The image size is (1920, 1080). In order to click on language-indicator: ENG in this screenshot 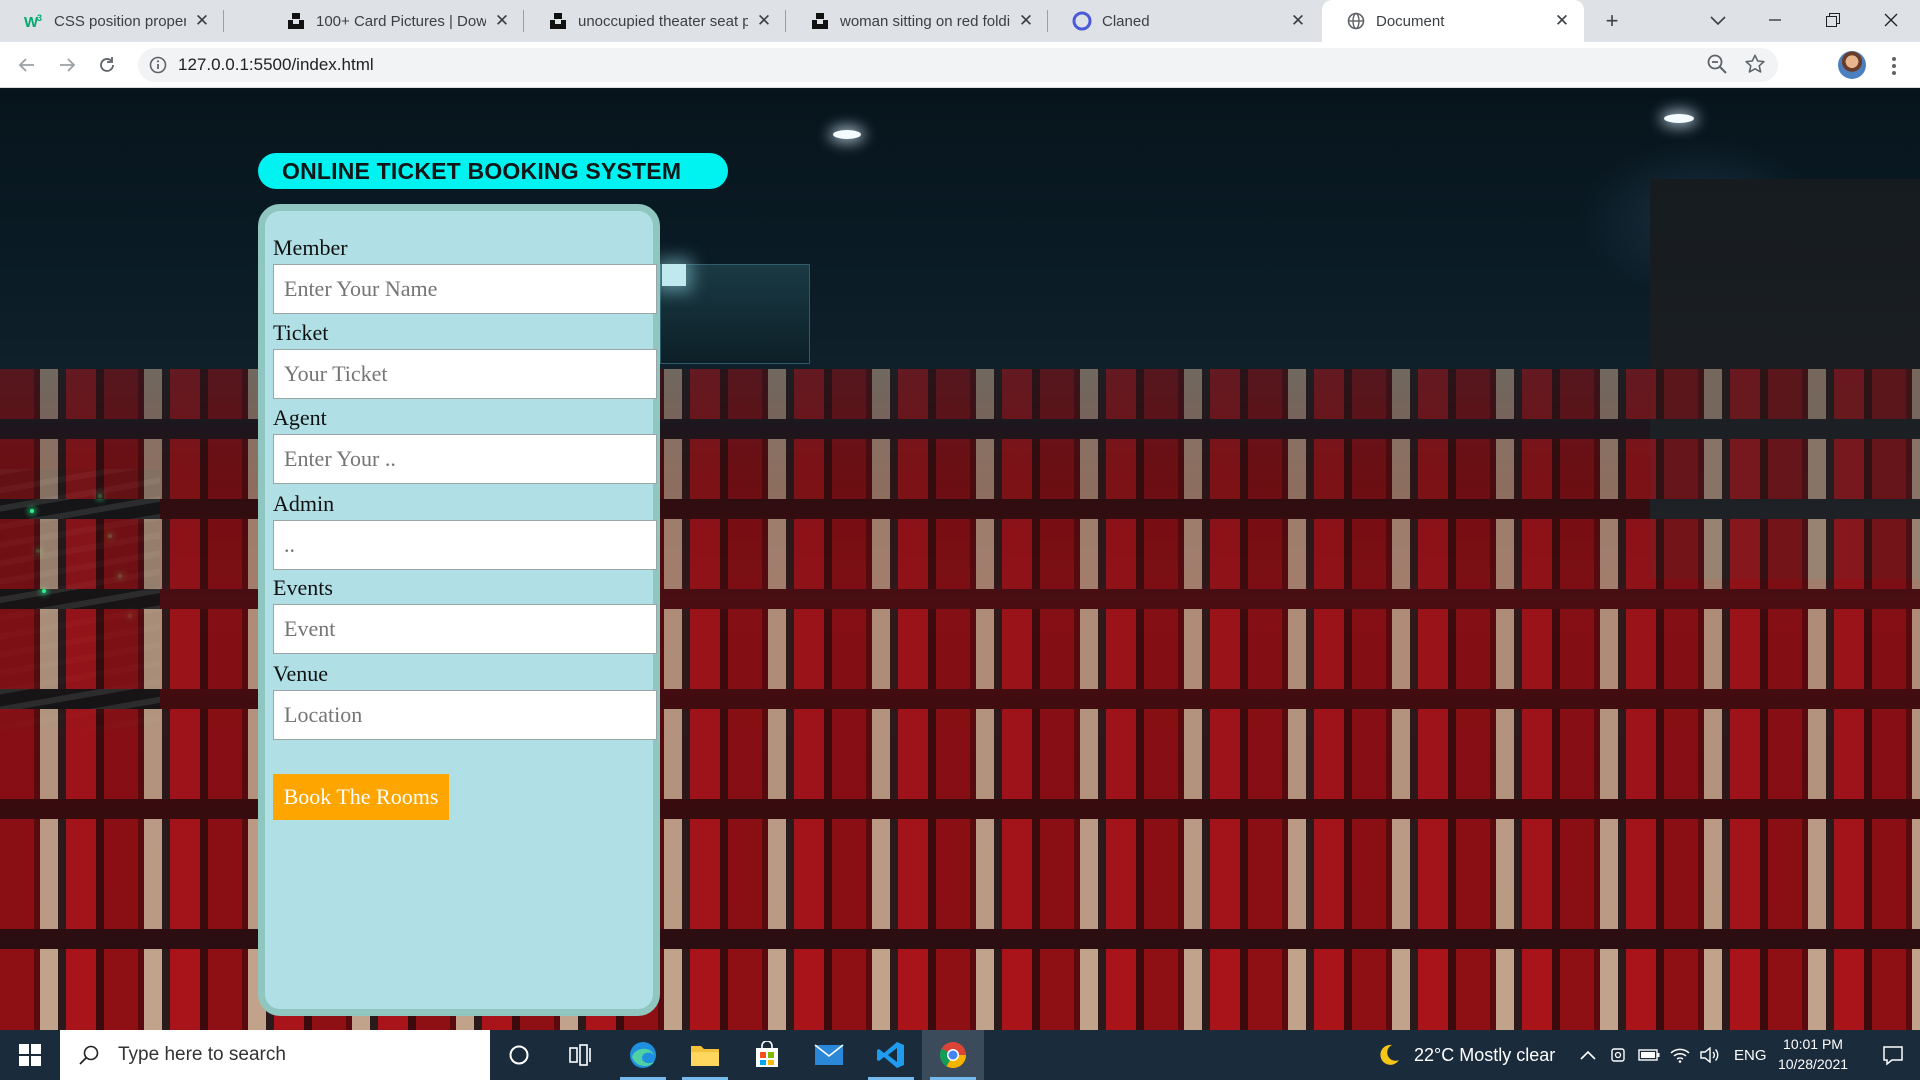, I will do `click(1750, 1055)`.